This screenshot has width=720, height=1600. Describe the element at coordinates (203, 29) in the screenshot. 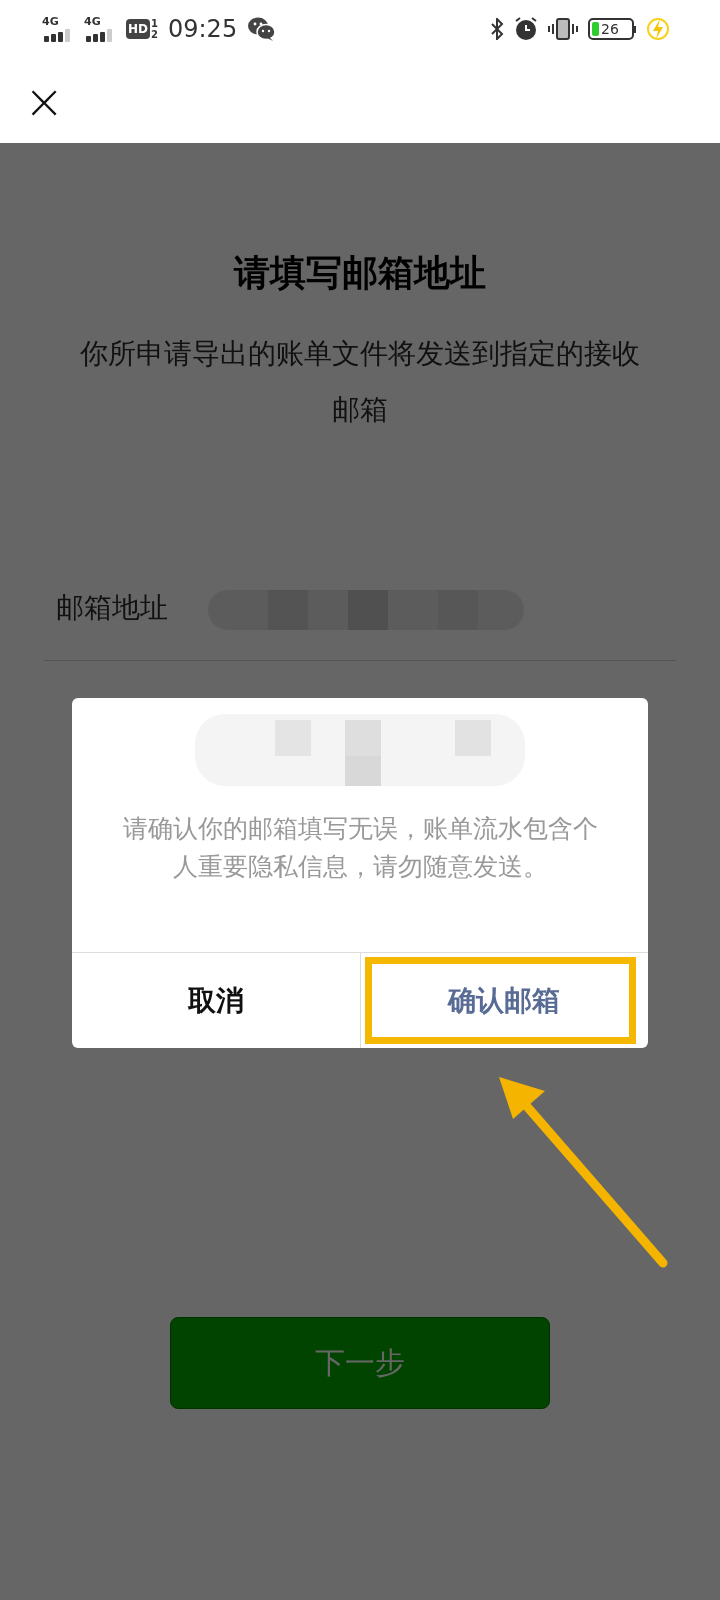

I see `clock-time: 09:25` at that location.